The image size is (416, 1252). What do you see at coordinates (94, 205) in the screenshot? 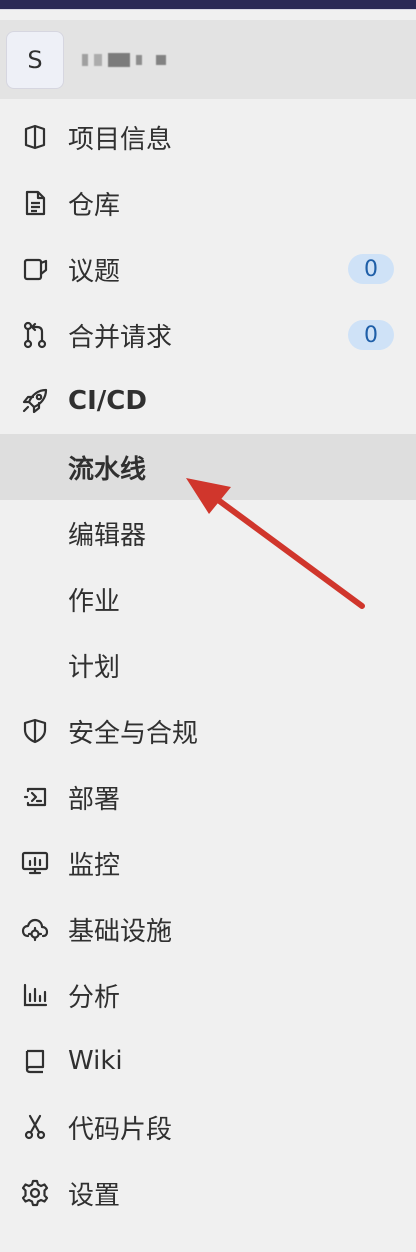
I see `sidebar-item-label: 仓库` at bounding box center [94, 205].